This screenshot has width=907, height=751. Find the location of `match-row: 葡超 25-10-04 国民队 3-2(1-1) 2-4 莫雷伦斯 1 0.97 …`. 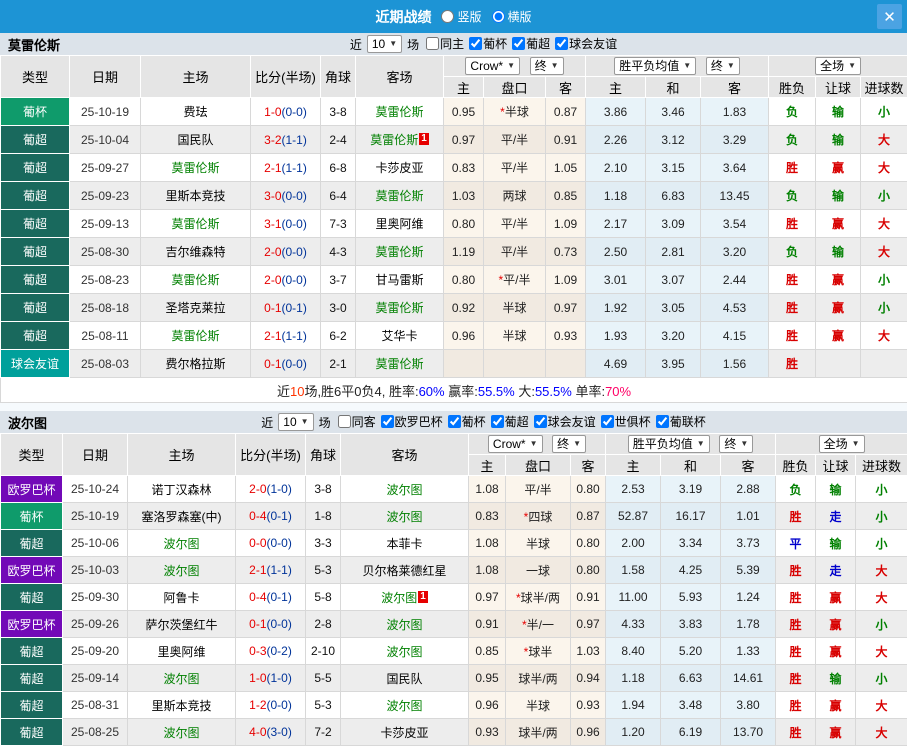

match-row: 葡超 25-10-04 国民队 3-2(1-1) 2-4 莫雷伦斯 1 0.97 … is located at coordinates (453, 139).